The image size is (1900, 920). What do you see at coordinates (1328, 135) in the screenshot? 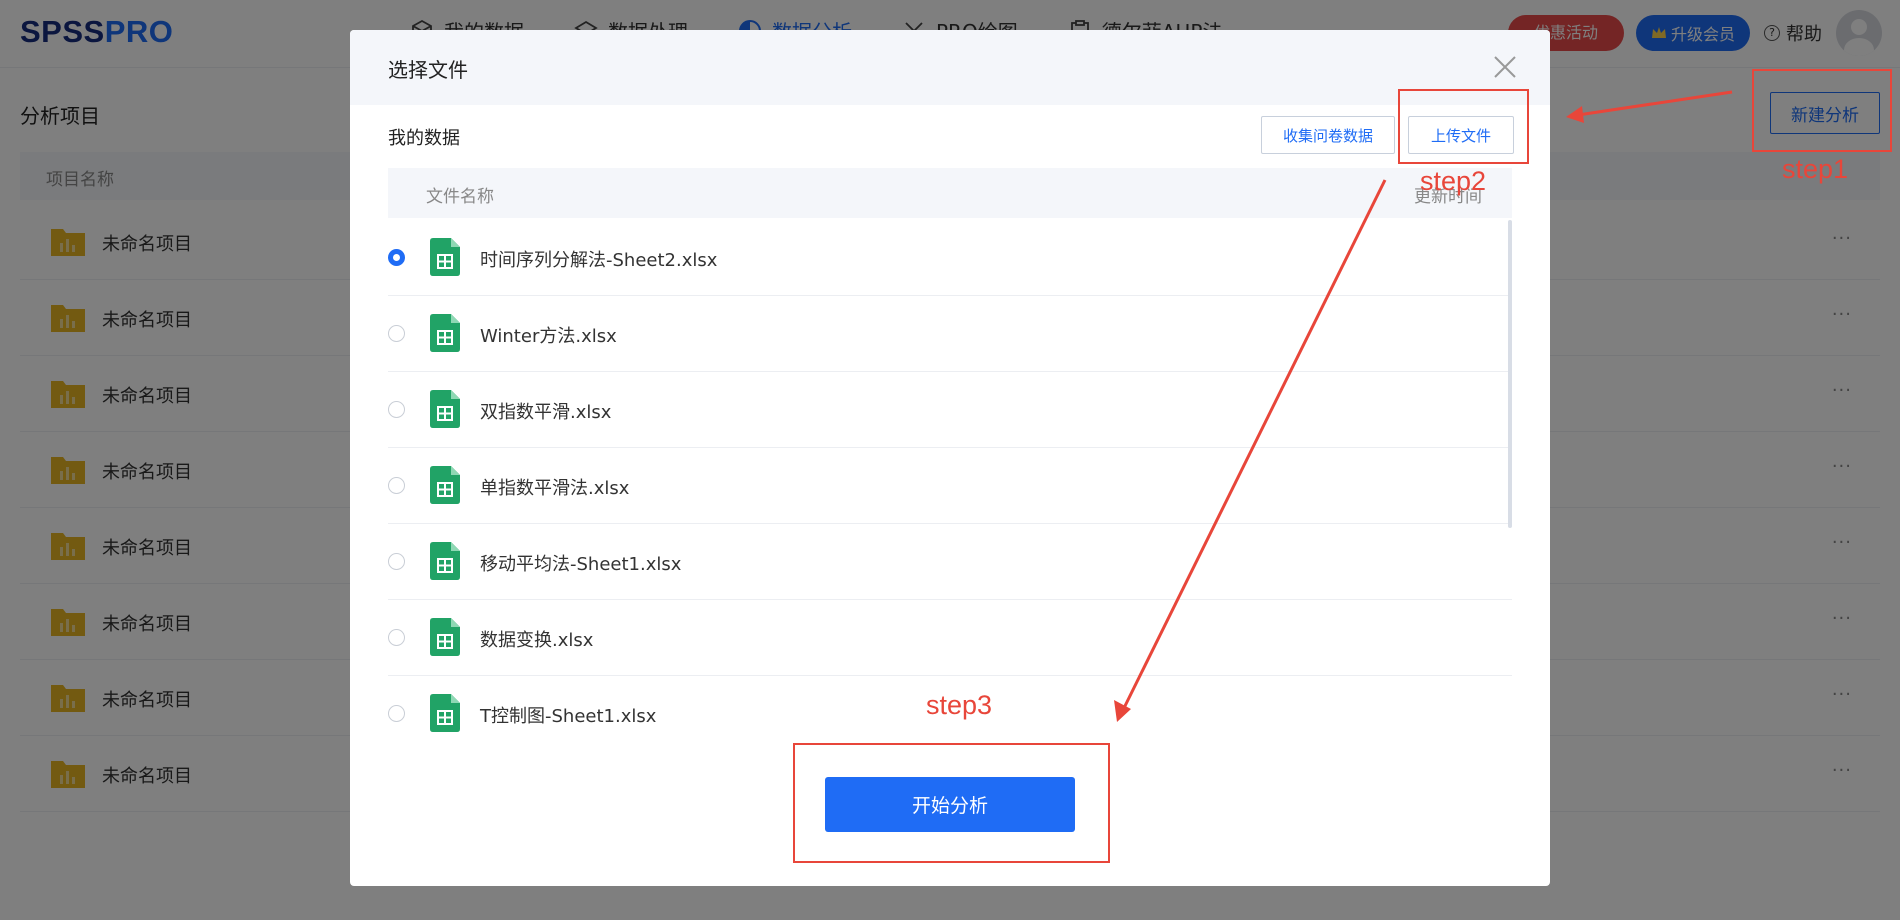
I see `collect-survey-button: 收集问卷数据` at bounding box center [1328, 135].